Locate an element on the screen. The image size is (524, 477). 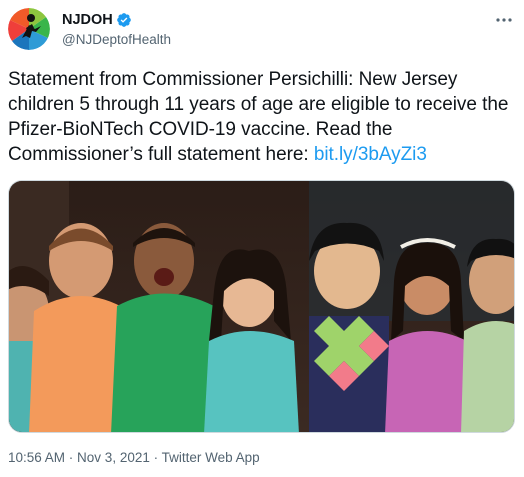
handle: @NJDeptofHealth is located at coordinates (116, 39).